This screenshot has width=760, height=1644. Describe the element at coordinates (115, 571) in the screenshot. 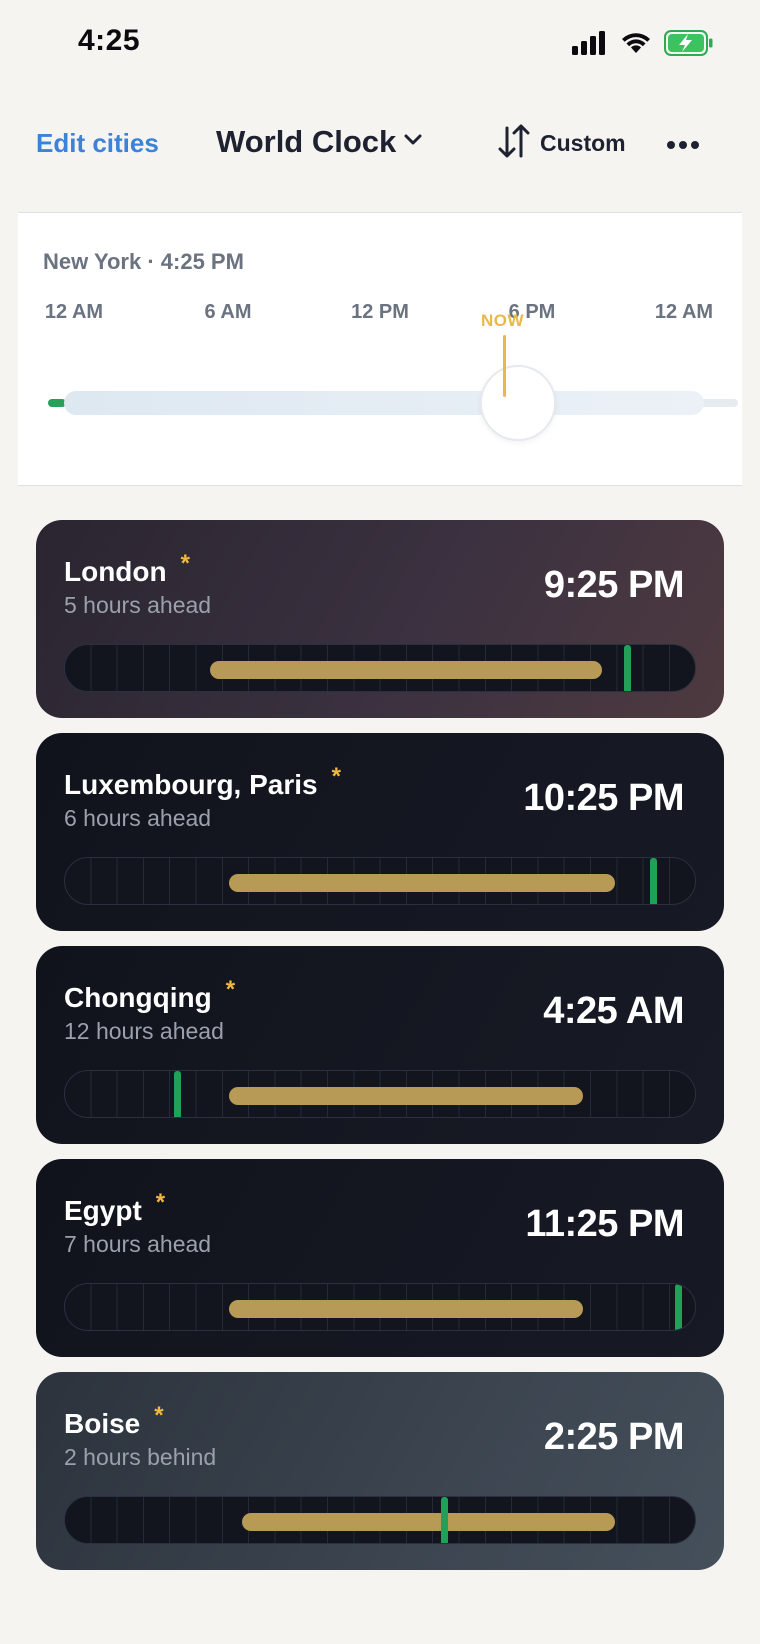

I see `city-name: London` at that location.